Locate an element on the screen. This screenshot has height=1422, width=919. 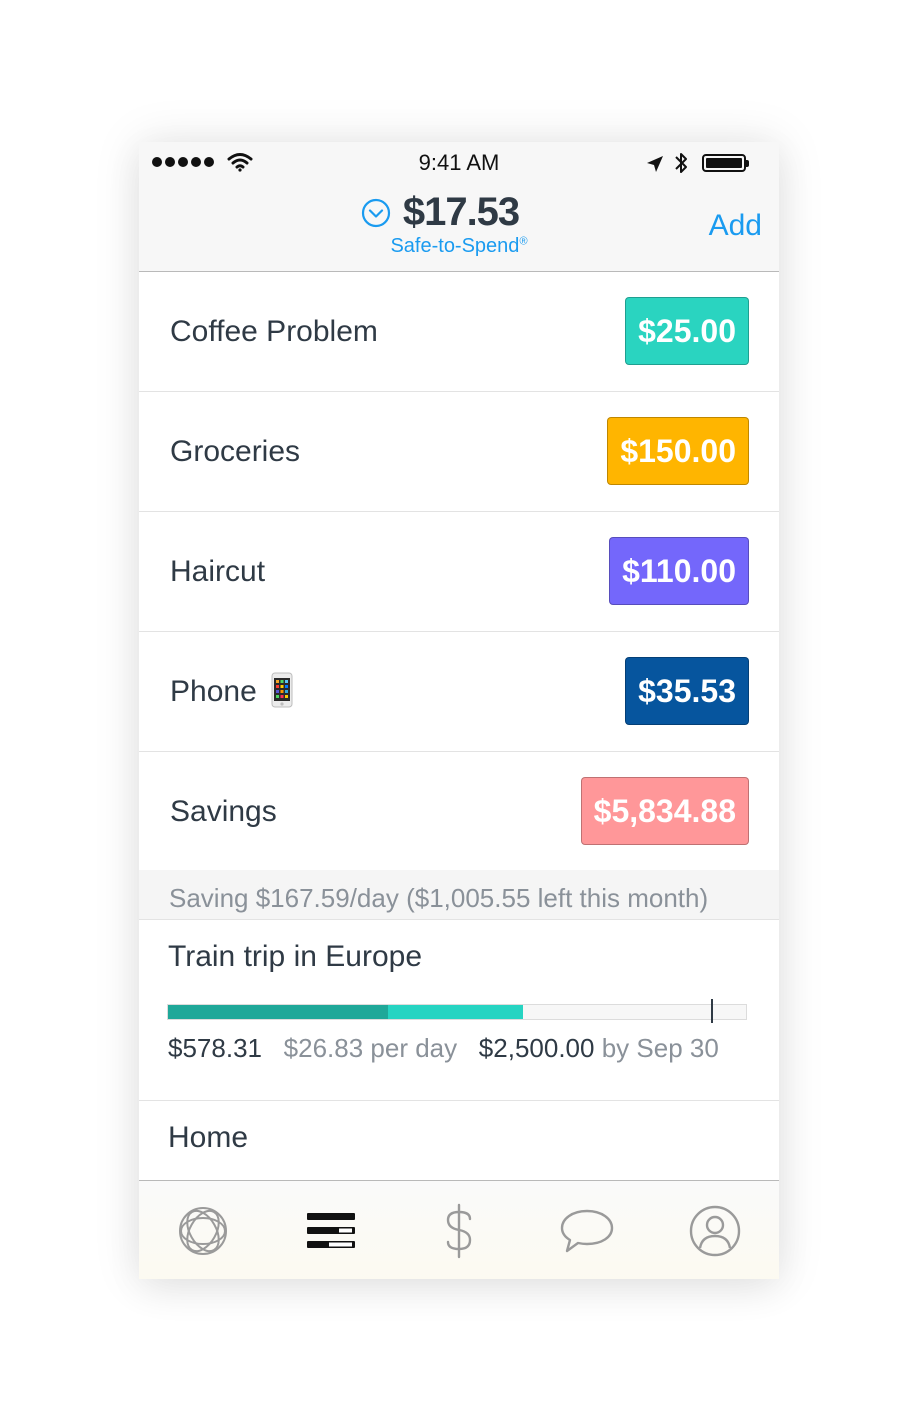
goal-progress-today is located at coordinates (455, 1012).